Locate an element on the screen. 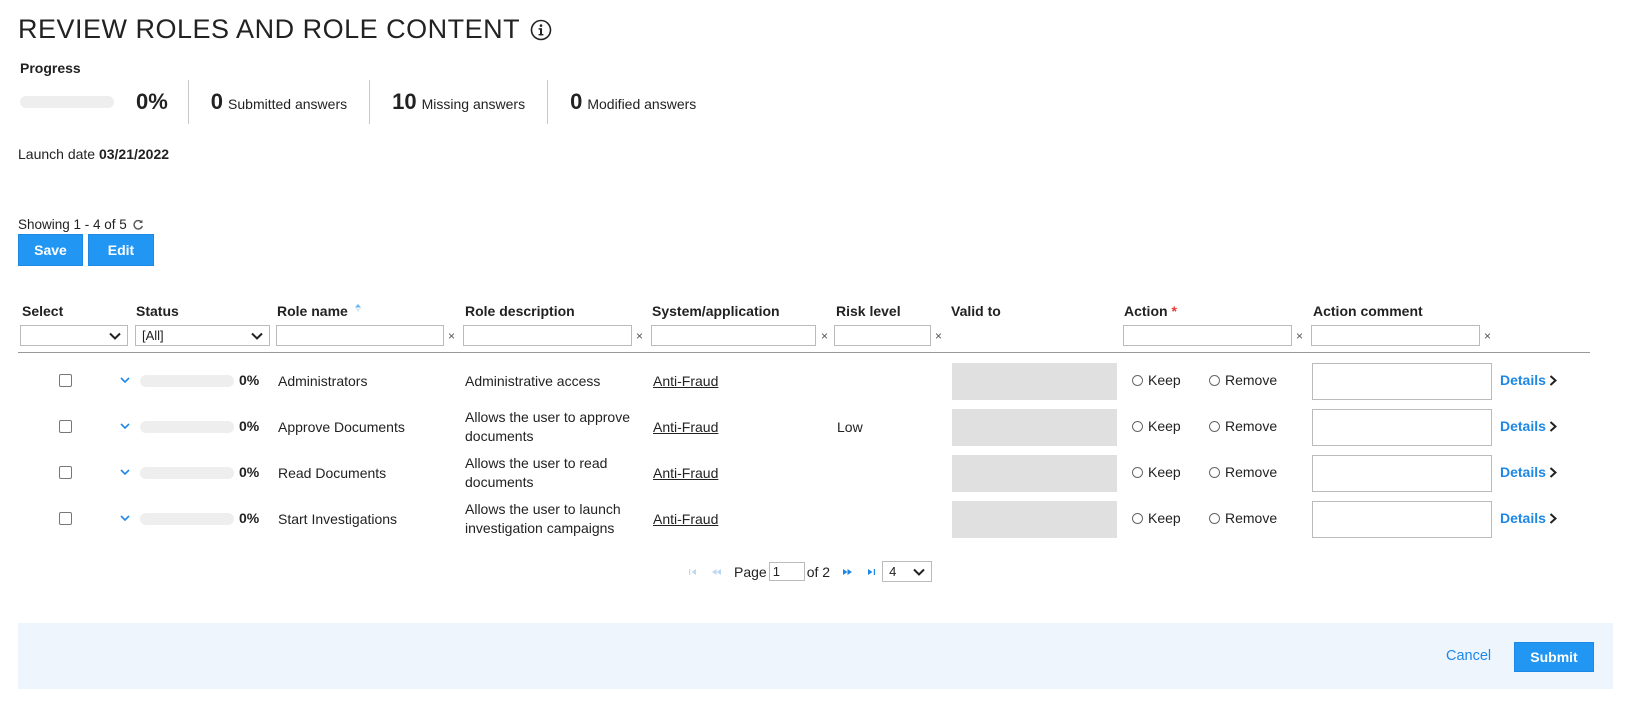  role-description-line: documents is located at coordinates (499, 436).